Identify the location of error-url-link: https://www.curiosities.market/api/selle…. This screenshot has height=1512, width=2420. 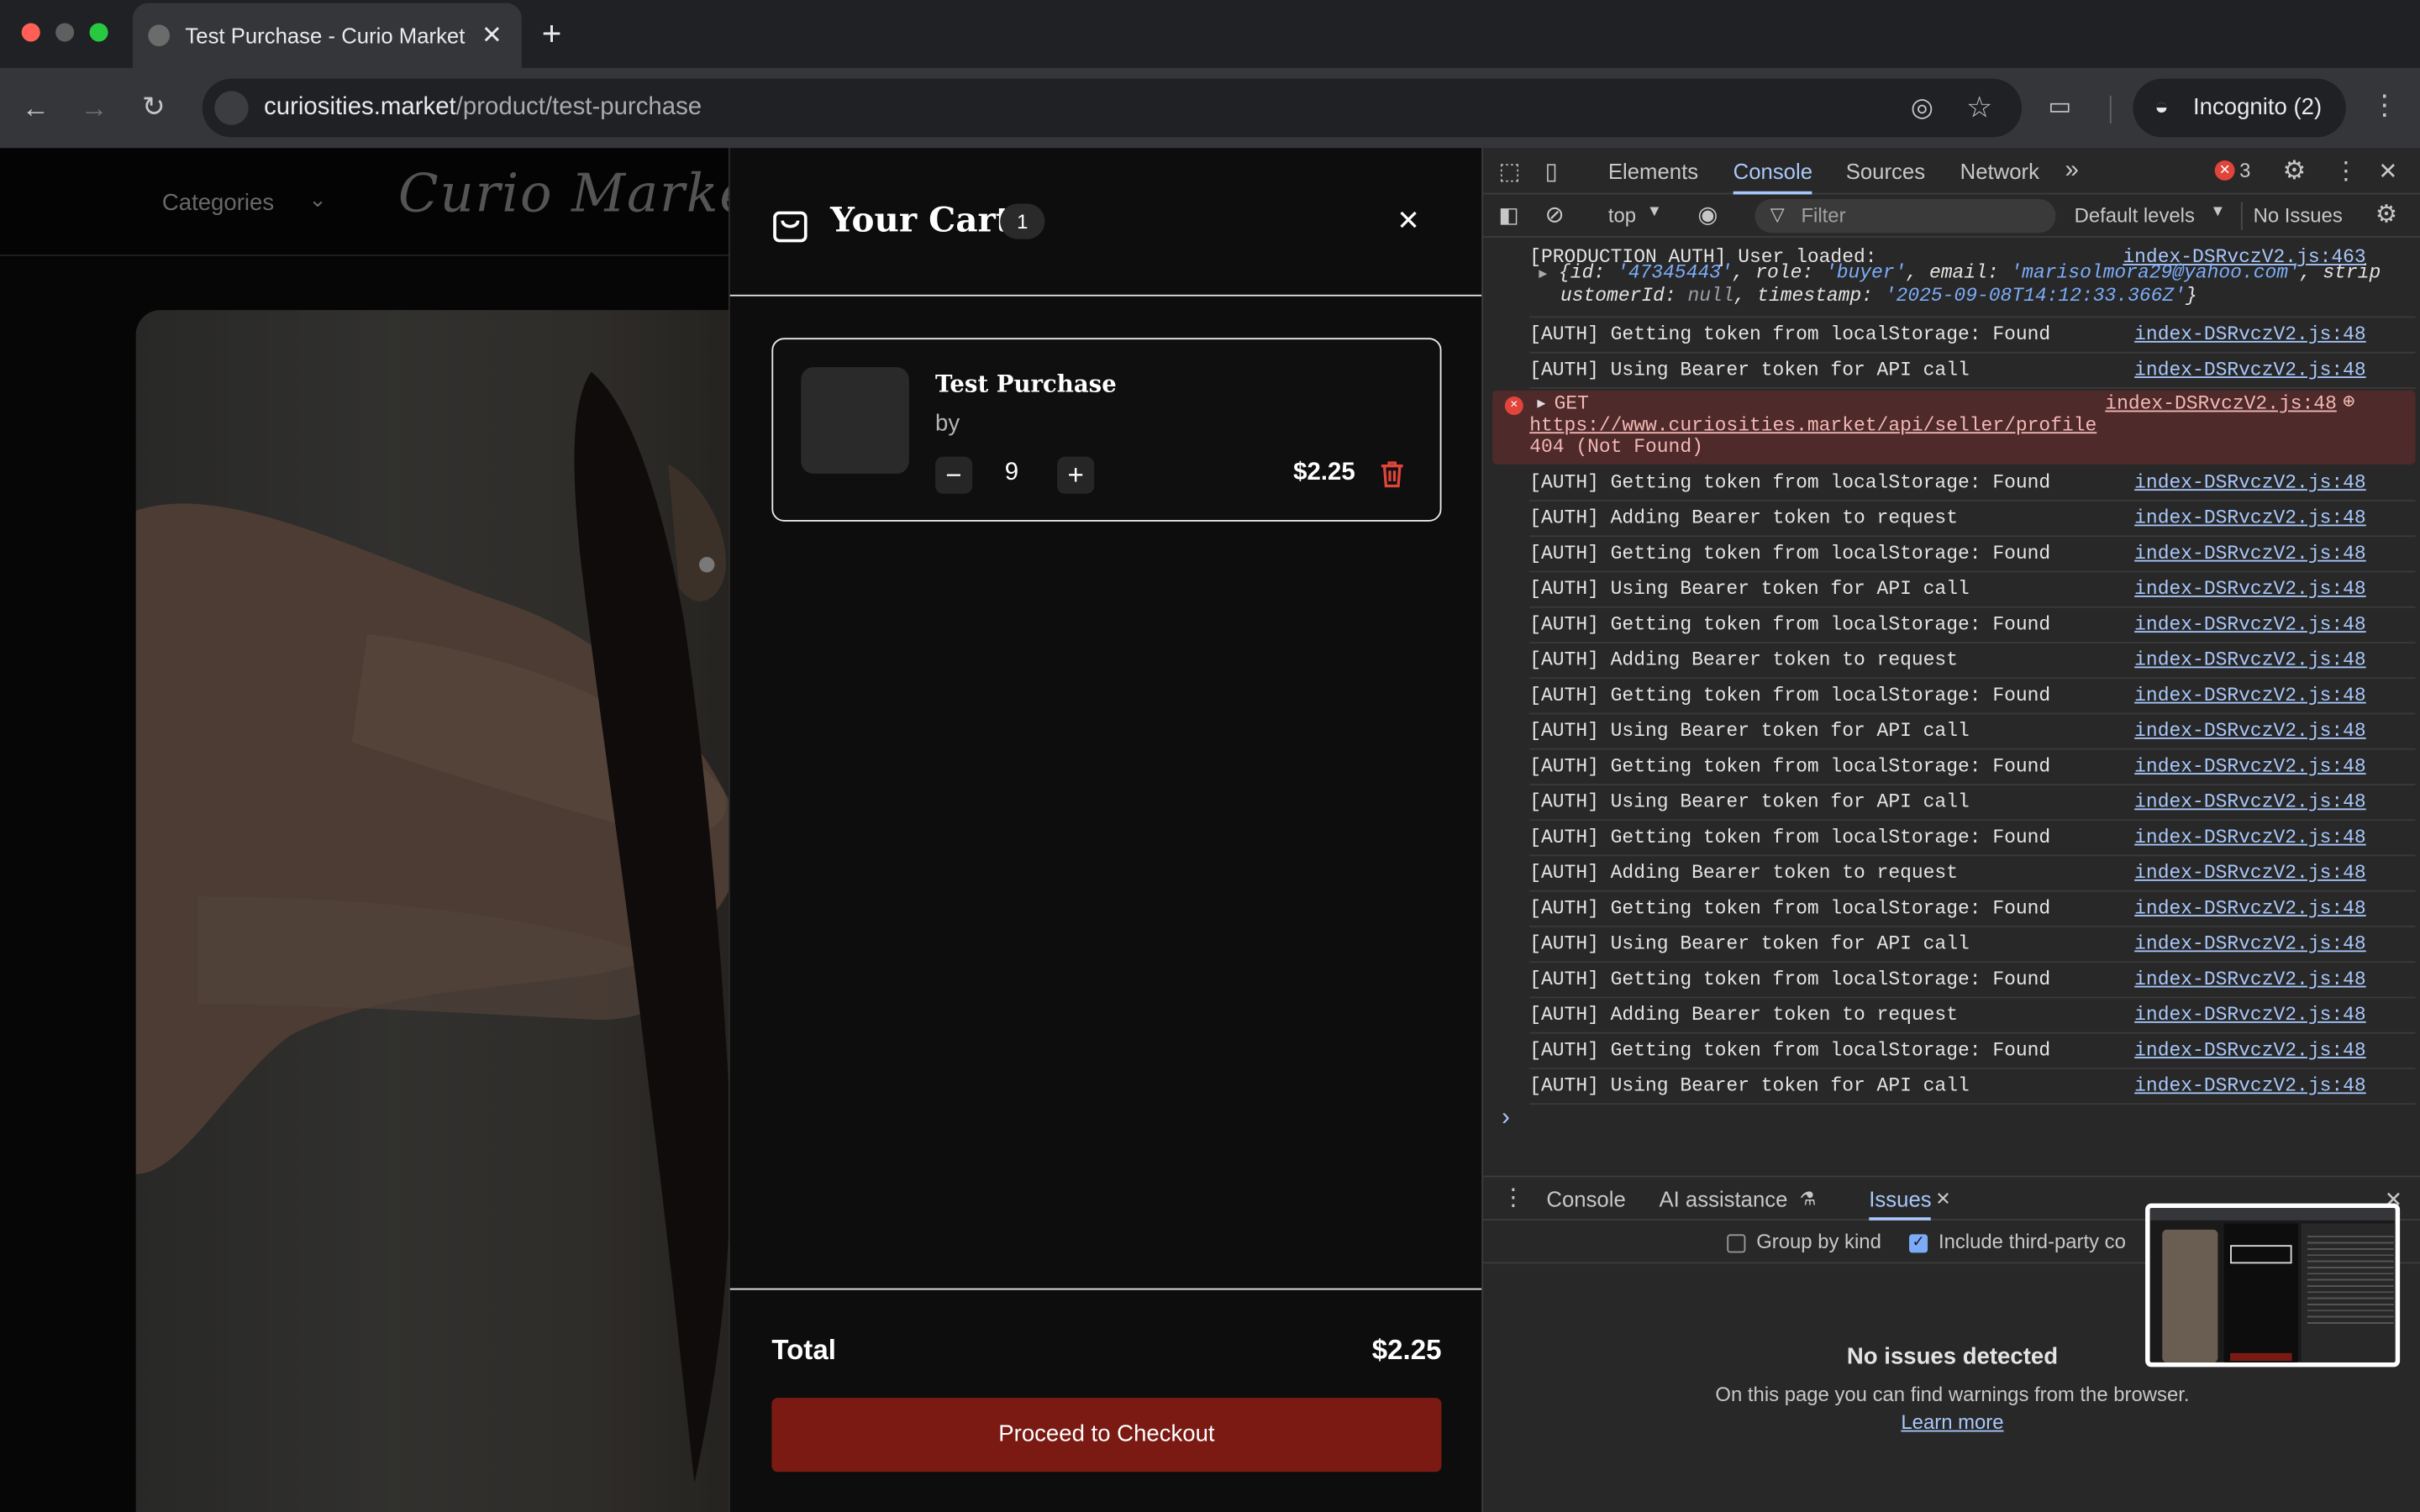
(1812, 426).